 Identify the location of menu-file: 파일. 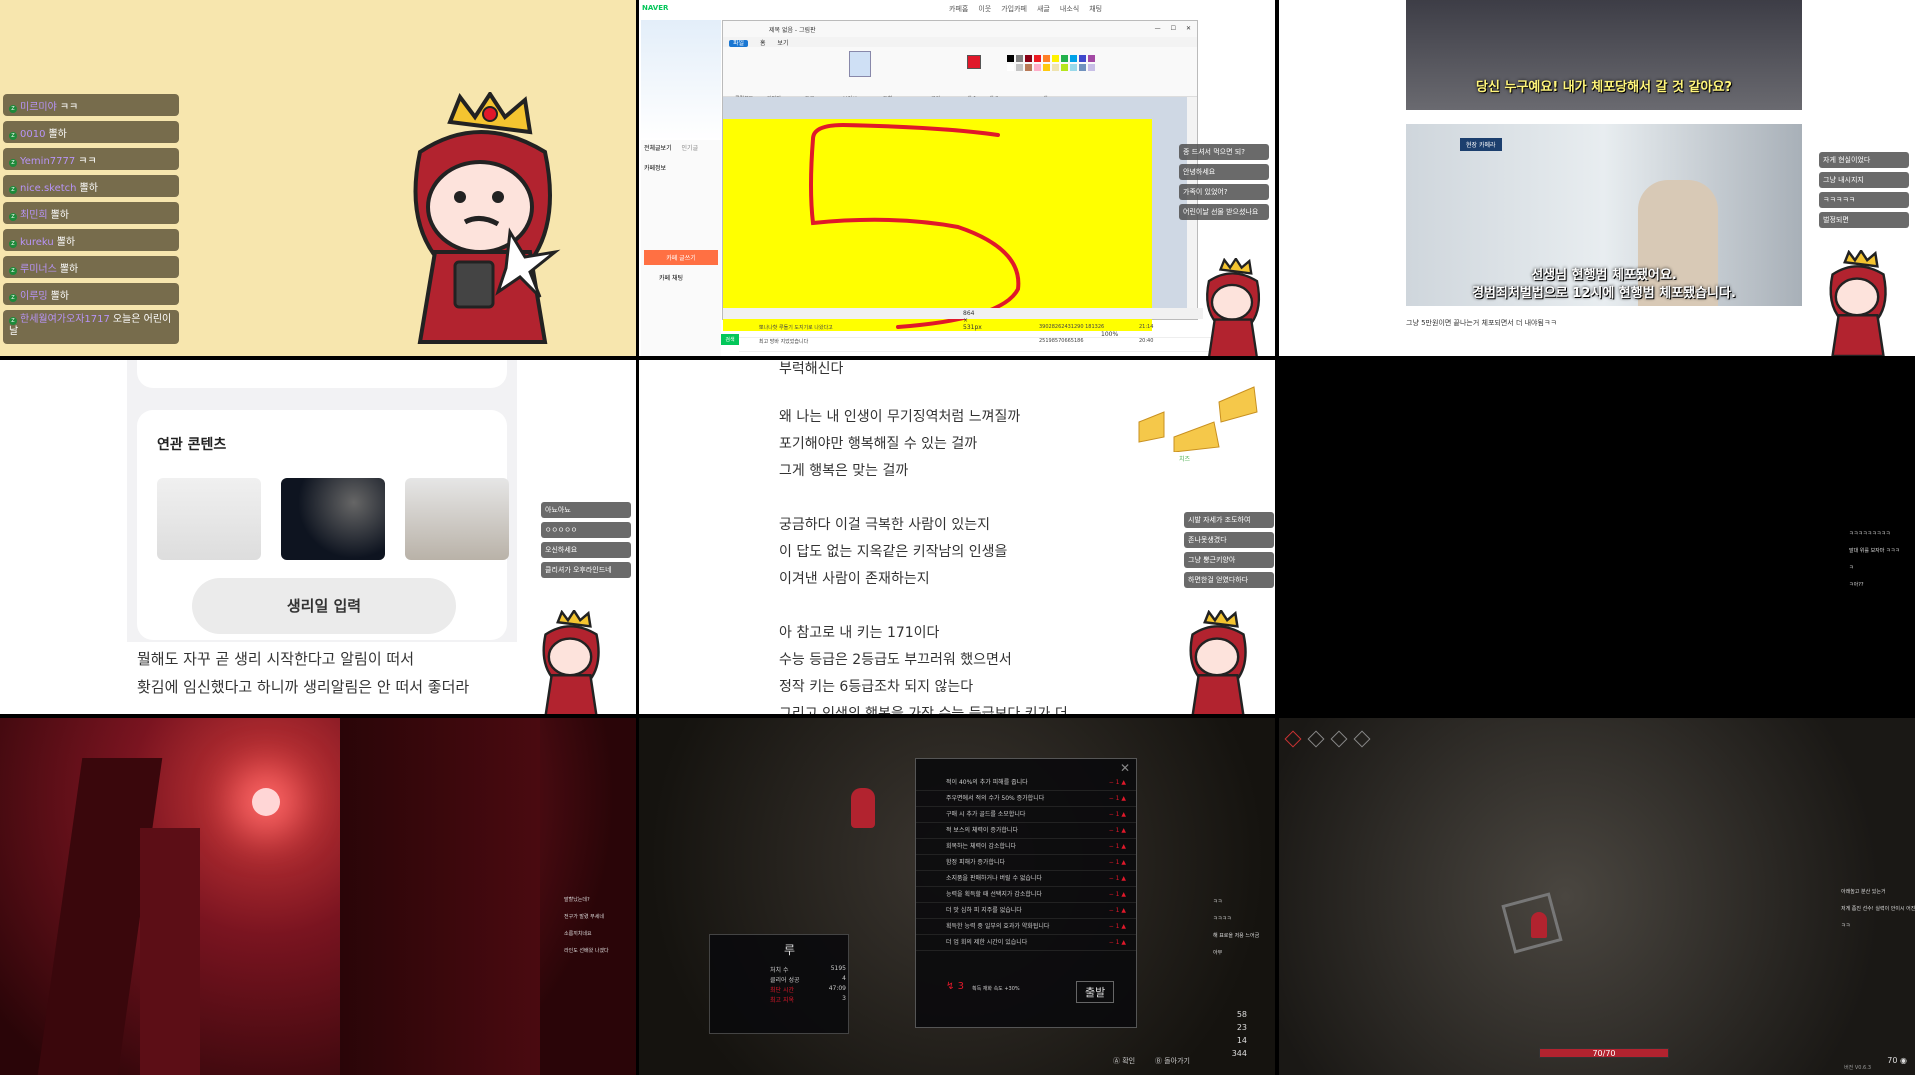
(739, 43).